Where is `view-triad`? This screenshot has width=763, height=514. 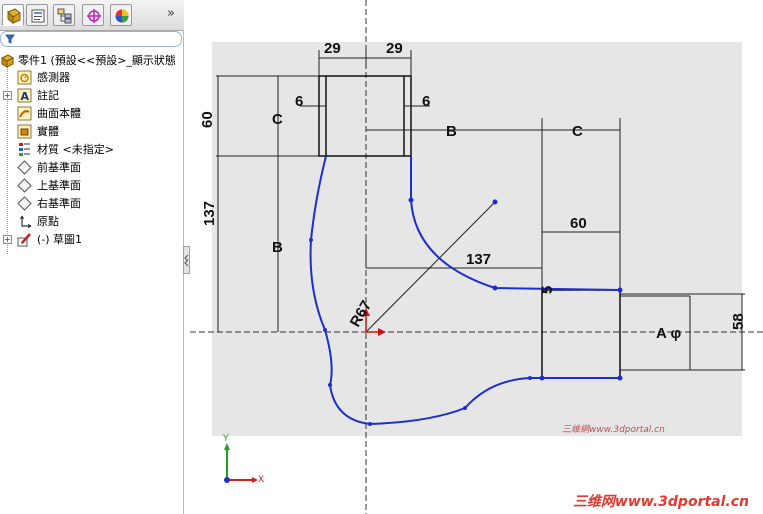
view-triad is located at coordinates (241, 463).